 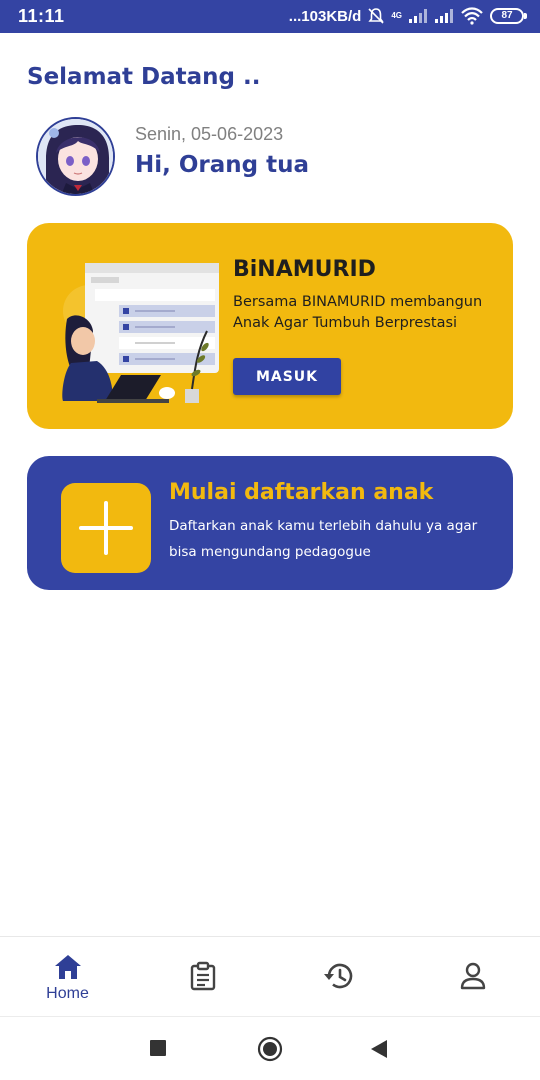 What do you see at coordinates (140, 333) in the screenshot?
I see `workspace-illustration` at bounding box center [140, 333].